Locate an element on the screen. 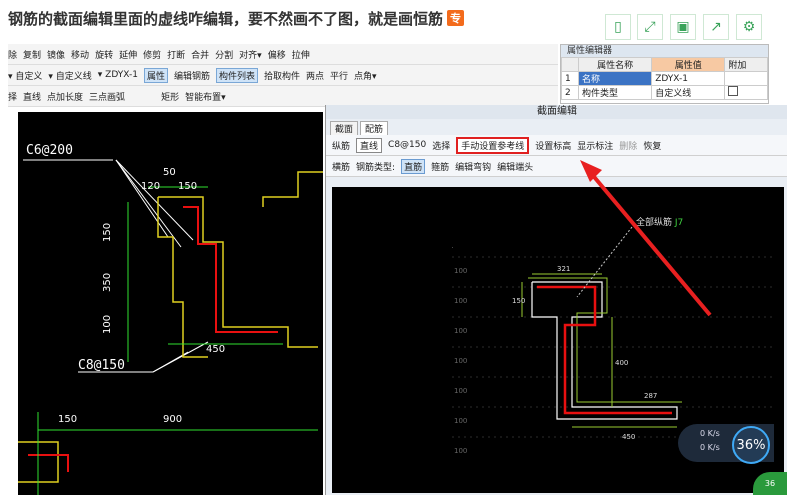 This screenshot has height=495, width=787. upload-speed: 0 K/s is located at coordinates (710, 433).